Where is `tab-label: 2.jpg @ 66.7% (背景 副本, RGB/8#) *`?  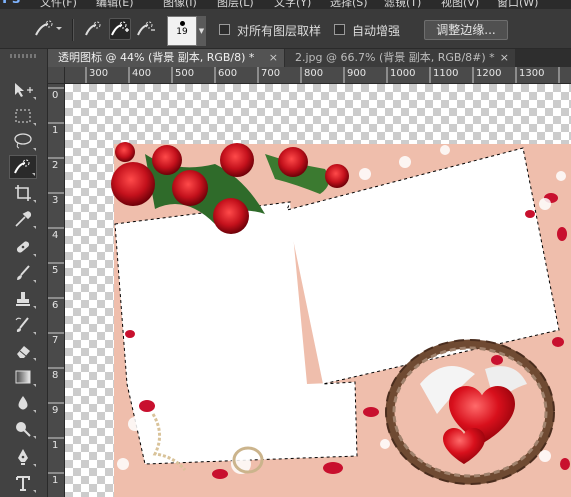
tab-label: 2.jpg @ 66.7% (背景 副本, RGB/8#) * is located at coordinates (395, 57).